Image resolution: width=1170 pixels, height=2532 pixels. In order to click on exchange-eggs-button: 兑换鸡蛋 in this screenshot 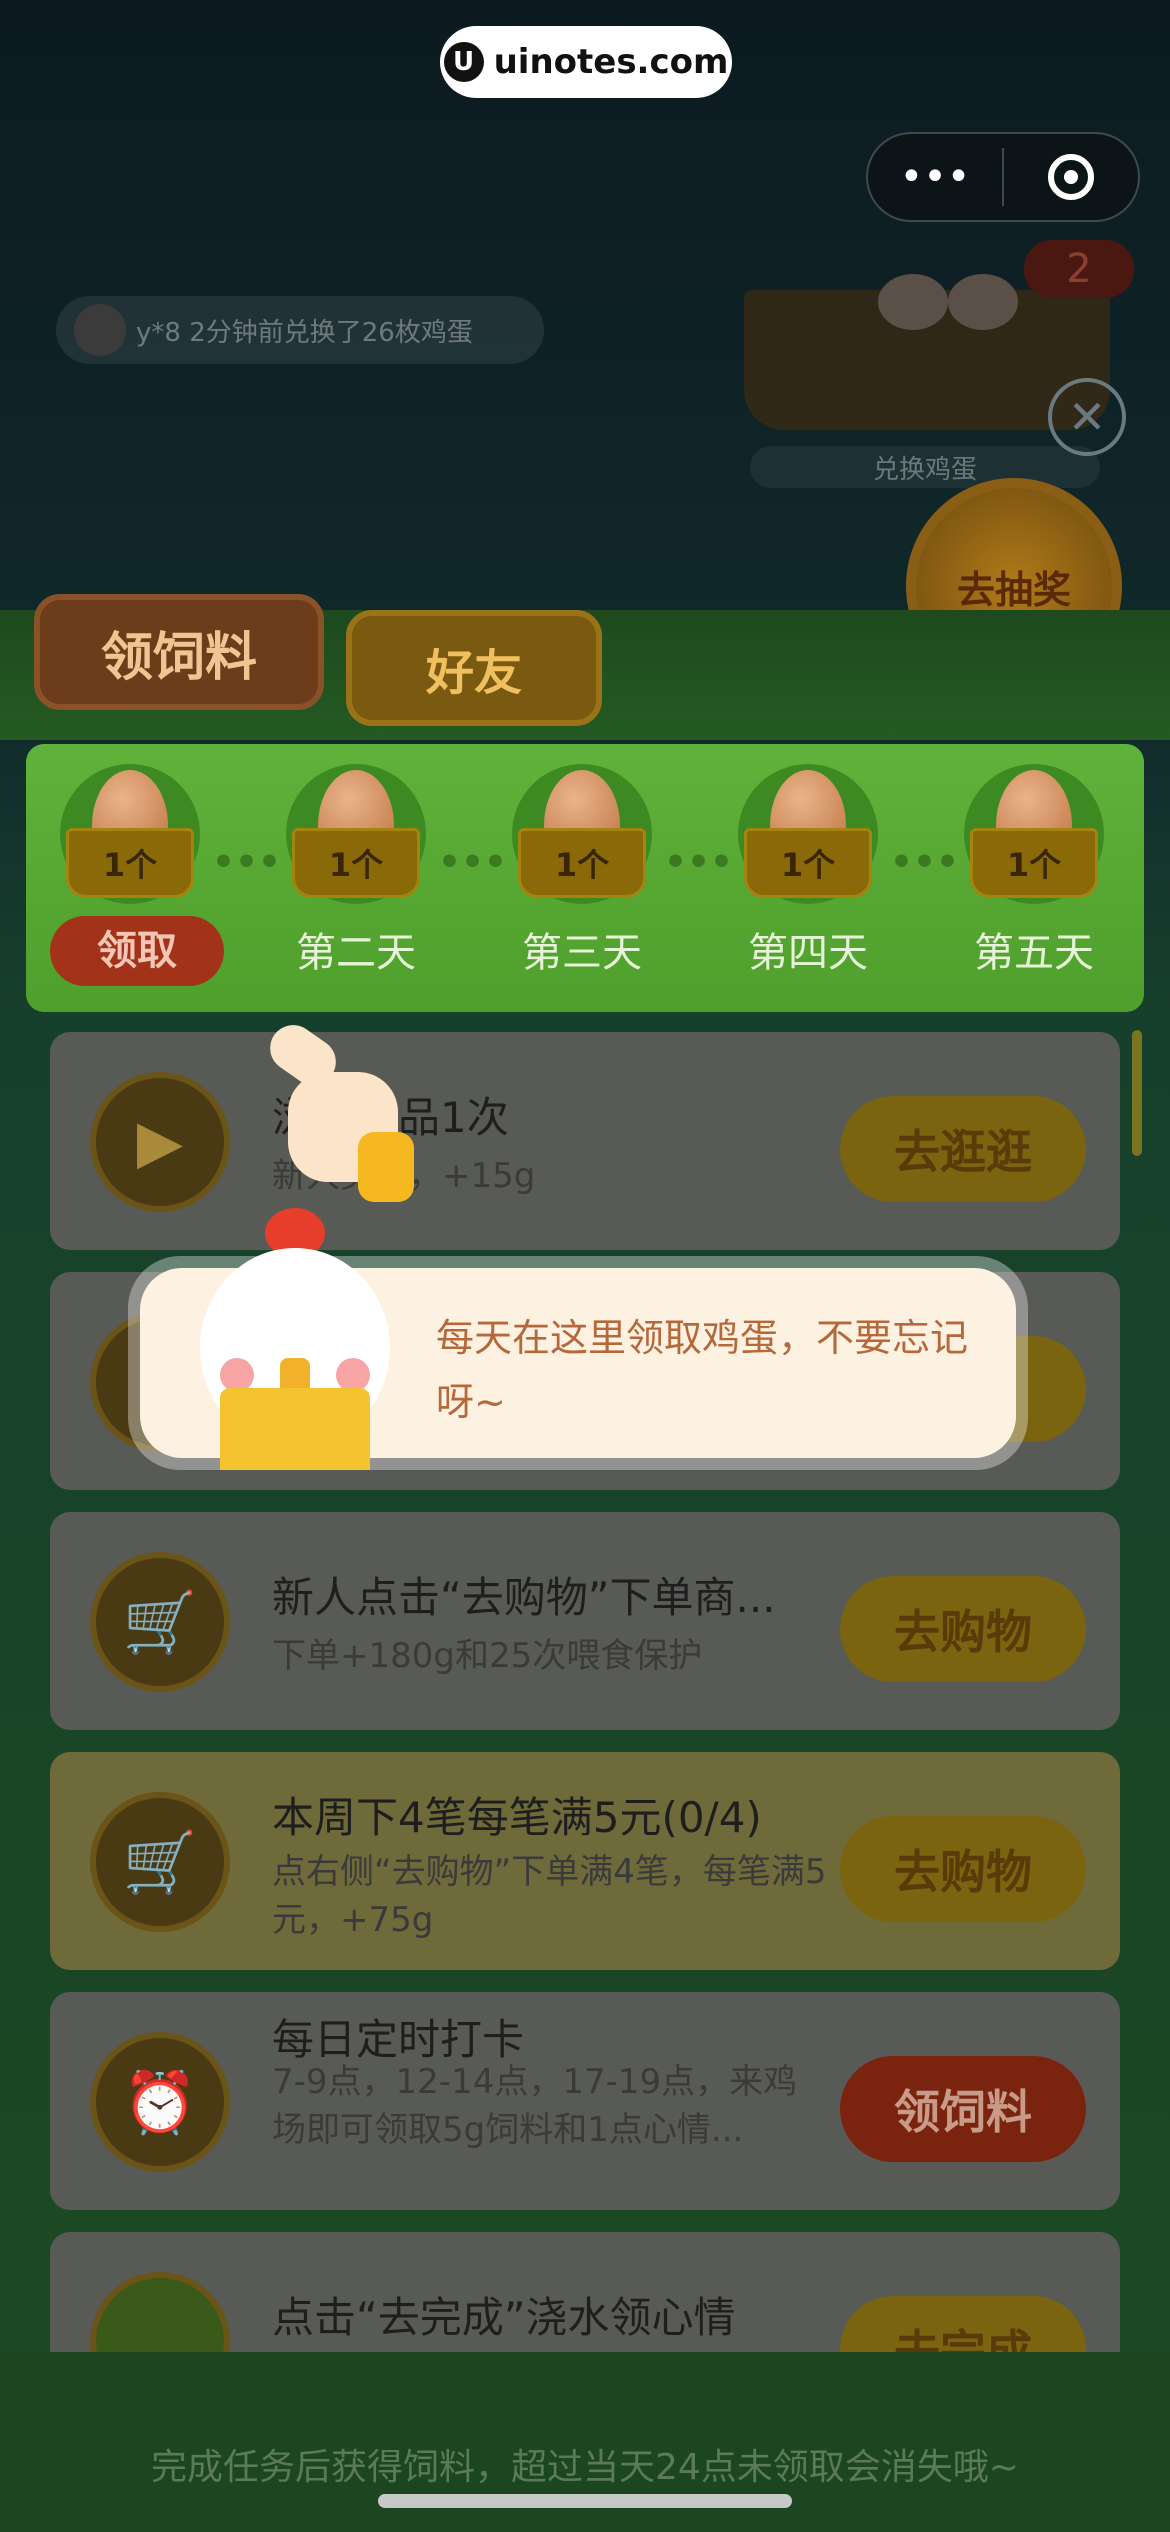, I will do `click(925, 467)`.